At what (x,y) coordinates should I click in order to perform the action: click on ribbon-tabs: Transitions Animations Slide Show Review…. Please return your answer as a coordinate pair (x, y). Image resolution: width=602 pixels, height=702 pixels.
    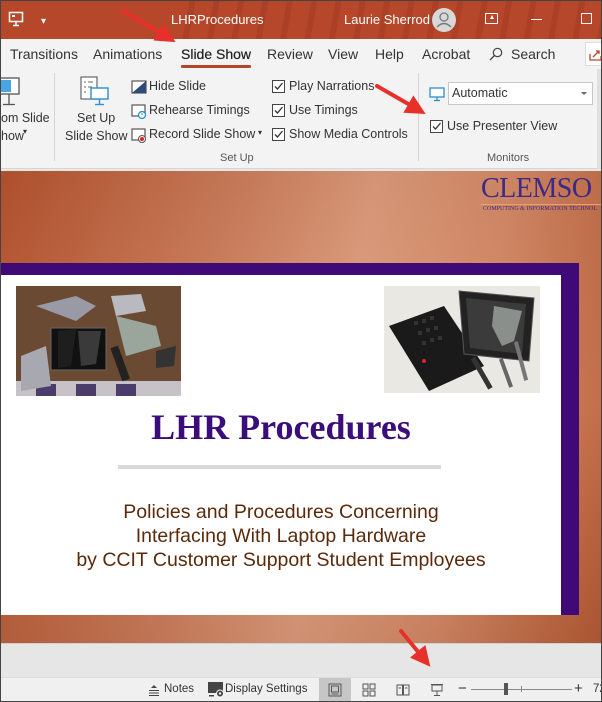
    Looking at the image, I should click on (301, 54).